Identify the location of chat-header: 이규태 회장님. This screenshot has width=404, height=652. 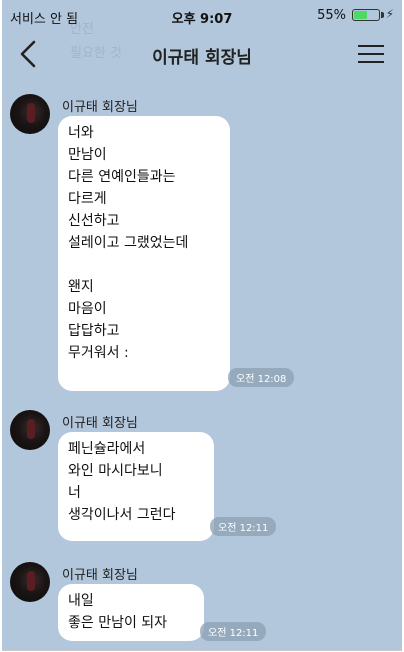
(202, 56).